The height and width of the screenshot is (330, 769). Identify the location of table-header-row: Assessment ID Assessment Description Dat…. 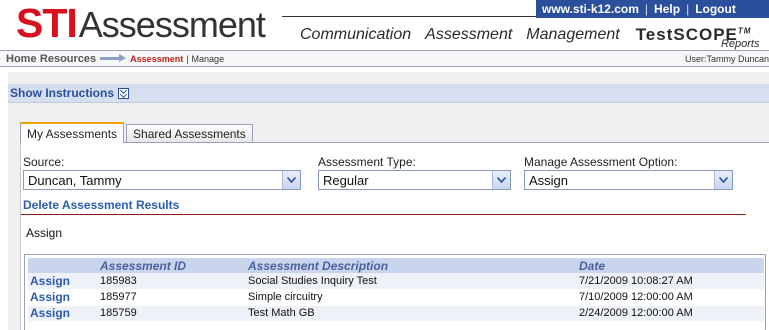
(396, 265).